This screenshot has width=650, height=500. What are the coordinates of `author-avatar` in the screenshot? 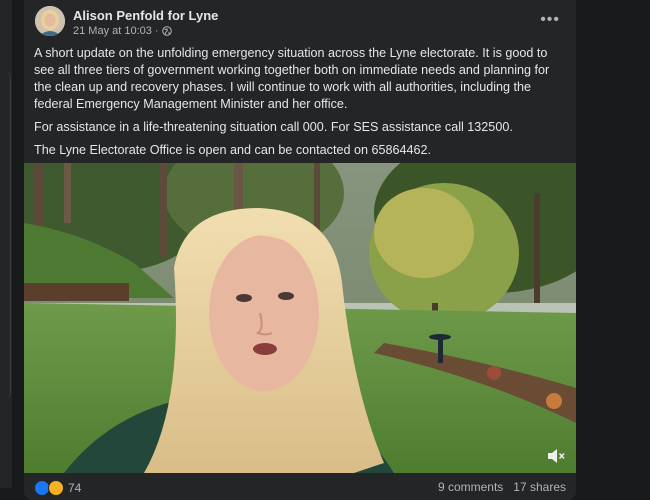 It's located at (50, 21).